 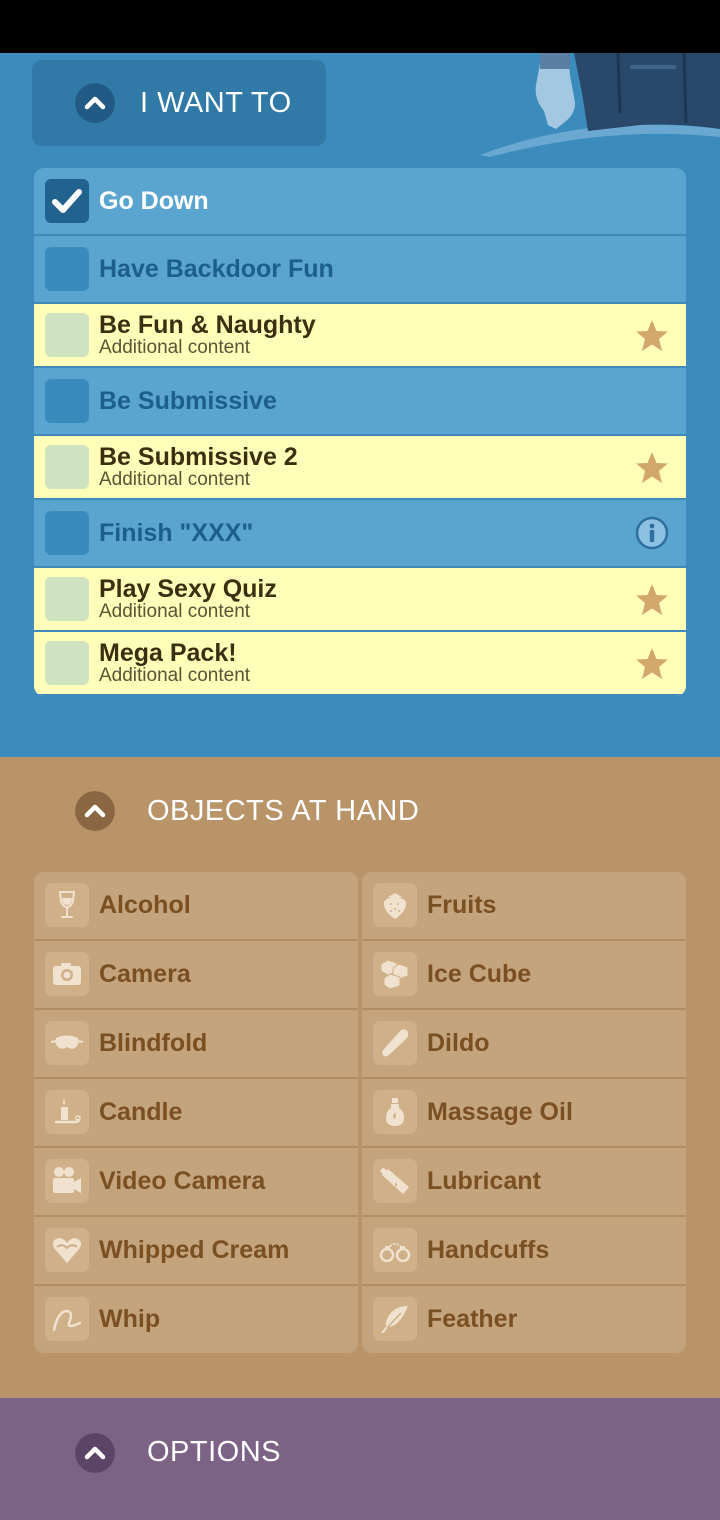 What do you see at coordinates (652, 533) in the screenshot?
I see `info-icon` at bounding box center [652, 533].